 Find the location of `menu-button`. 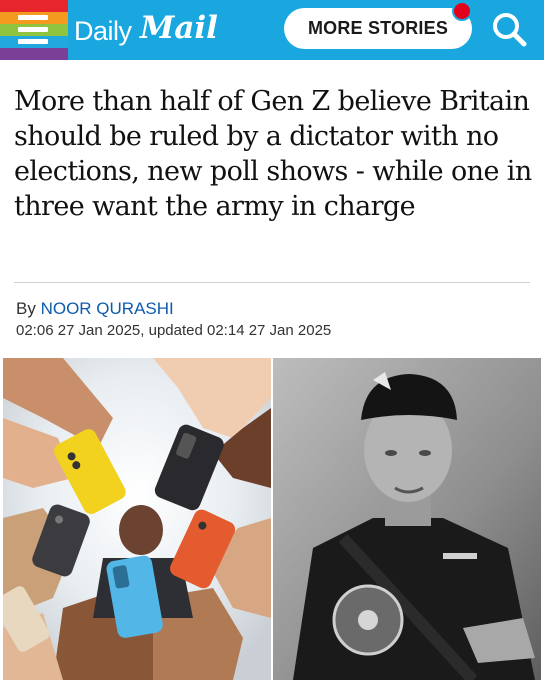

menu-button is located at coordinates (34, 30).